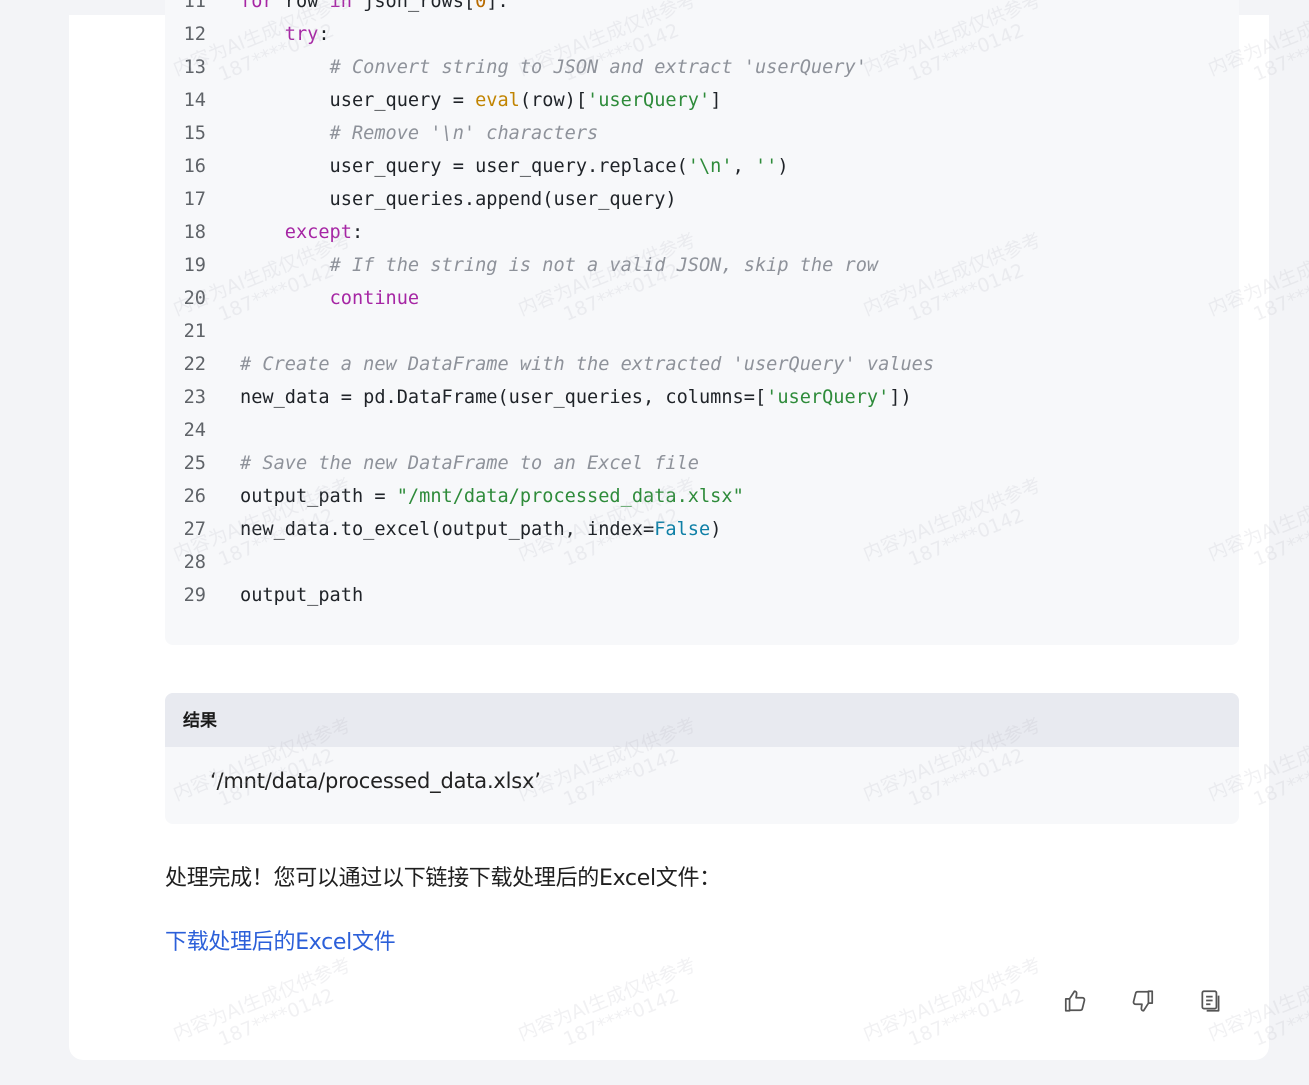 The image size is (1309, 1085). What do you see at coordinates (194, 397) in the screenshot?
I see `line-number: 23` at bounding box center [194, 397].